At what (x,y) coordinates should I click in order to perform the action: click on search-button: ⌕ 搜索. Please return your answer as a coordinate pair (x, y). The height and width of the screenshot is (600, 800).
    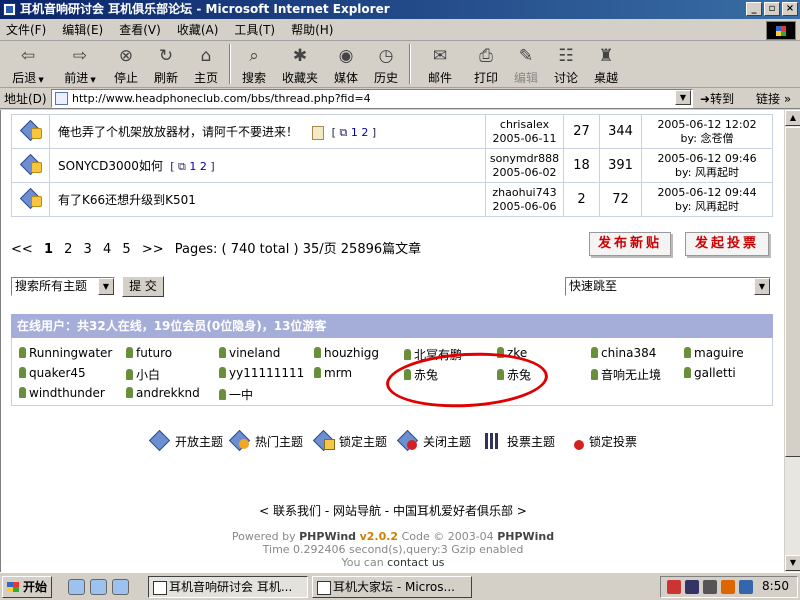
    Looking at the image, I should click on (254, 64).